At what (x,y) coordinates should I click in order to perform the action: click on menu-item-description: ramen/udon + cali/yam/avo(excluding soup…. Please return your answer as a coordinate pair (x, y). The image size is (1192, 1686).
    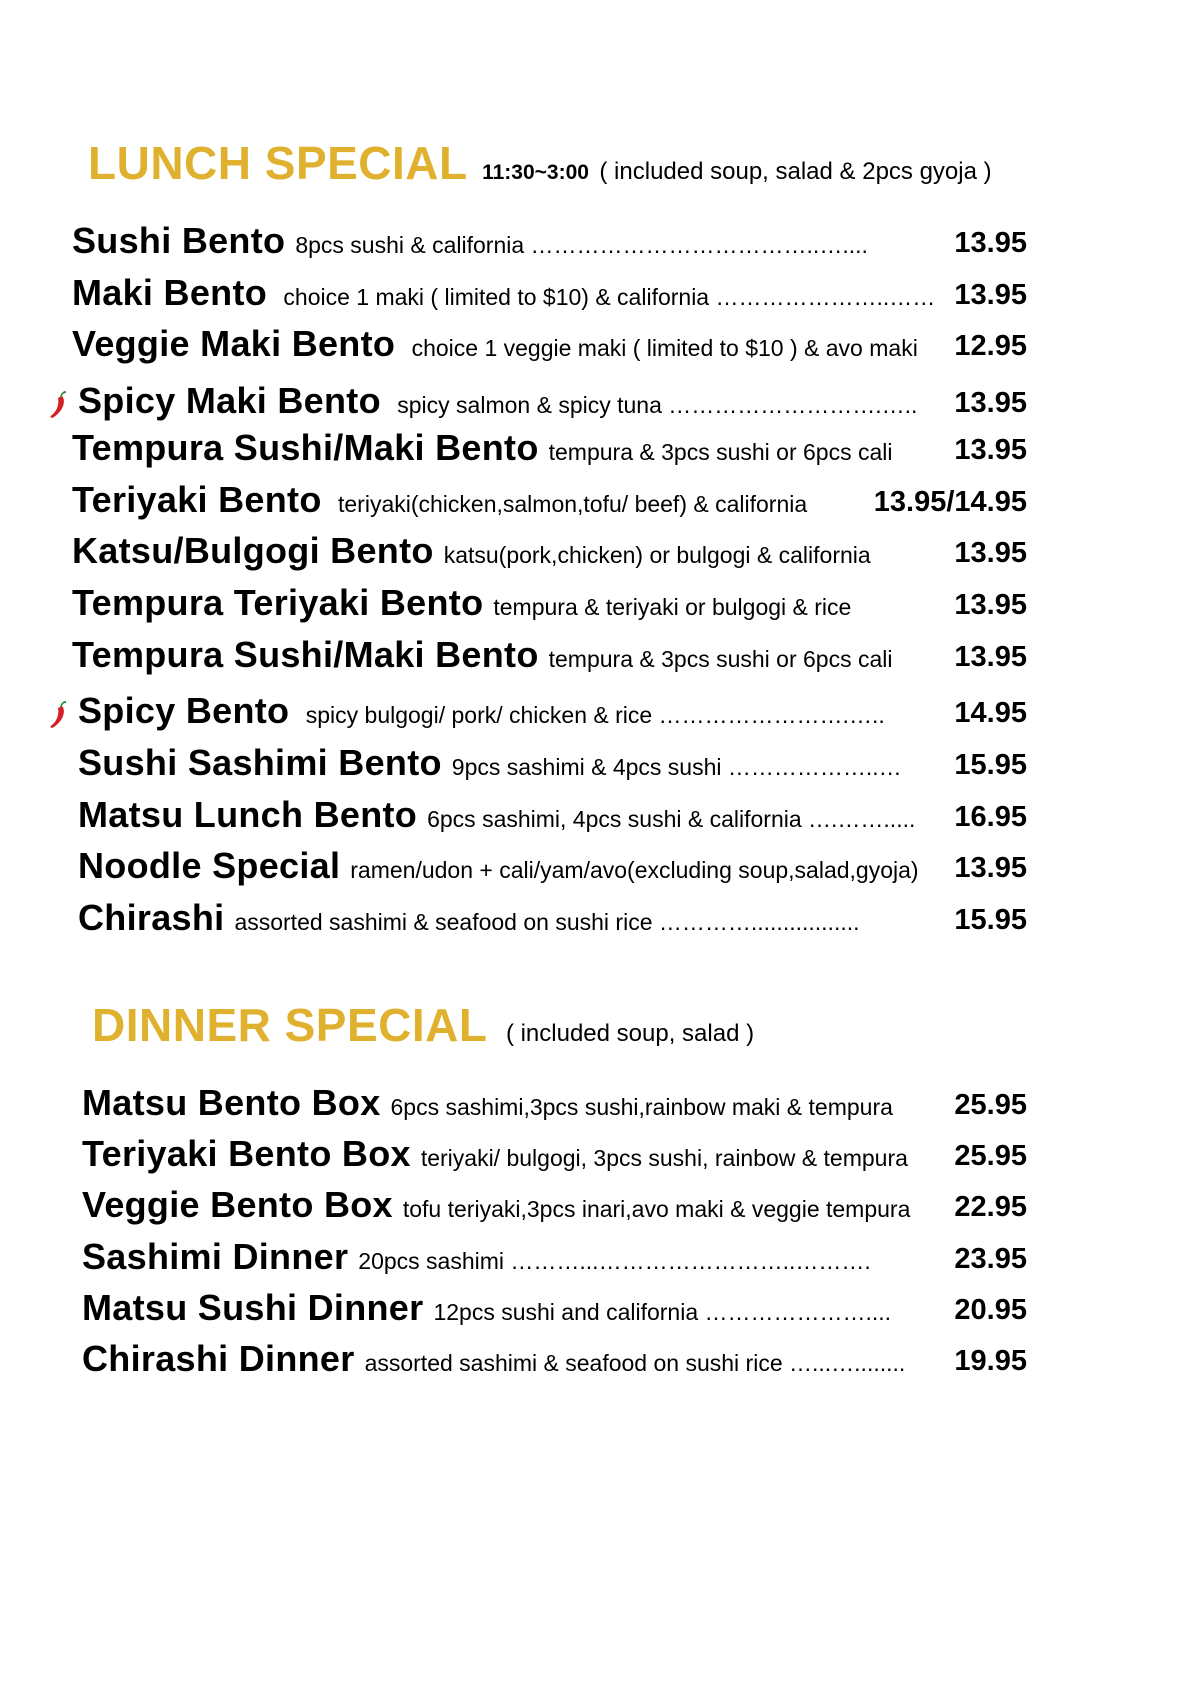
    Looking at the image, I should click on (634, 870).